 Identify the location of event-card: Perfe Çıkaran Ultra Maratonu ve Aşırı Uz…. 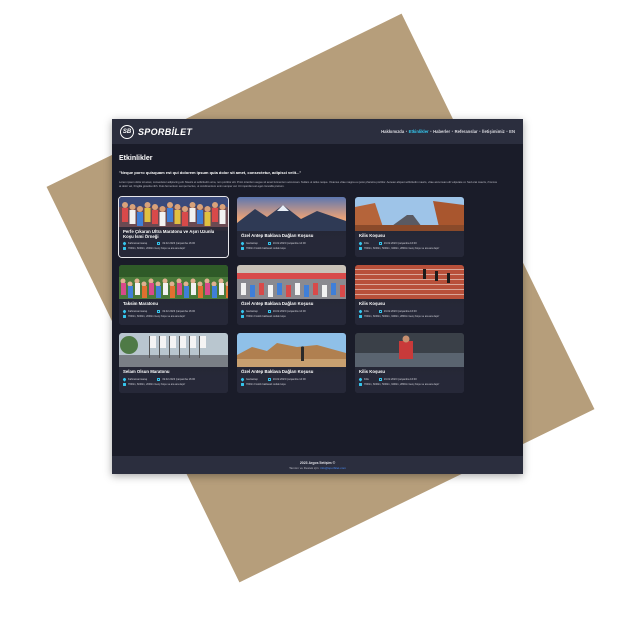
(173, 227).